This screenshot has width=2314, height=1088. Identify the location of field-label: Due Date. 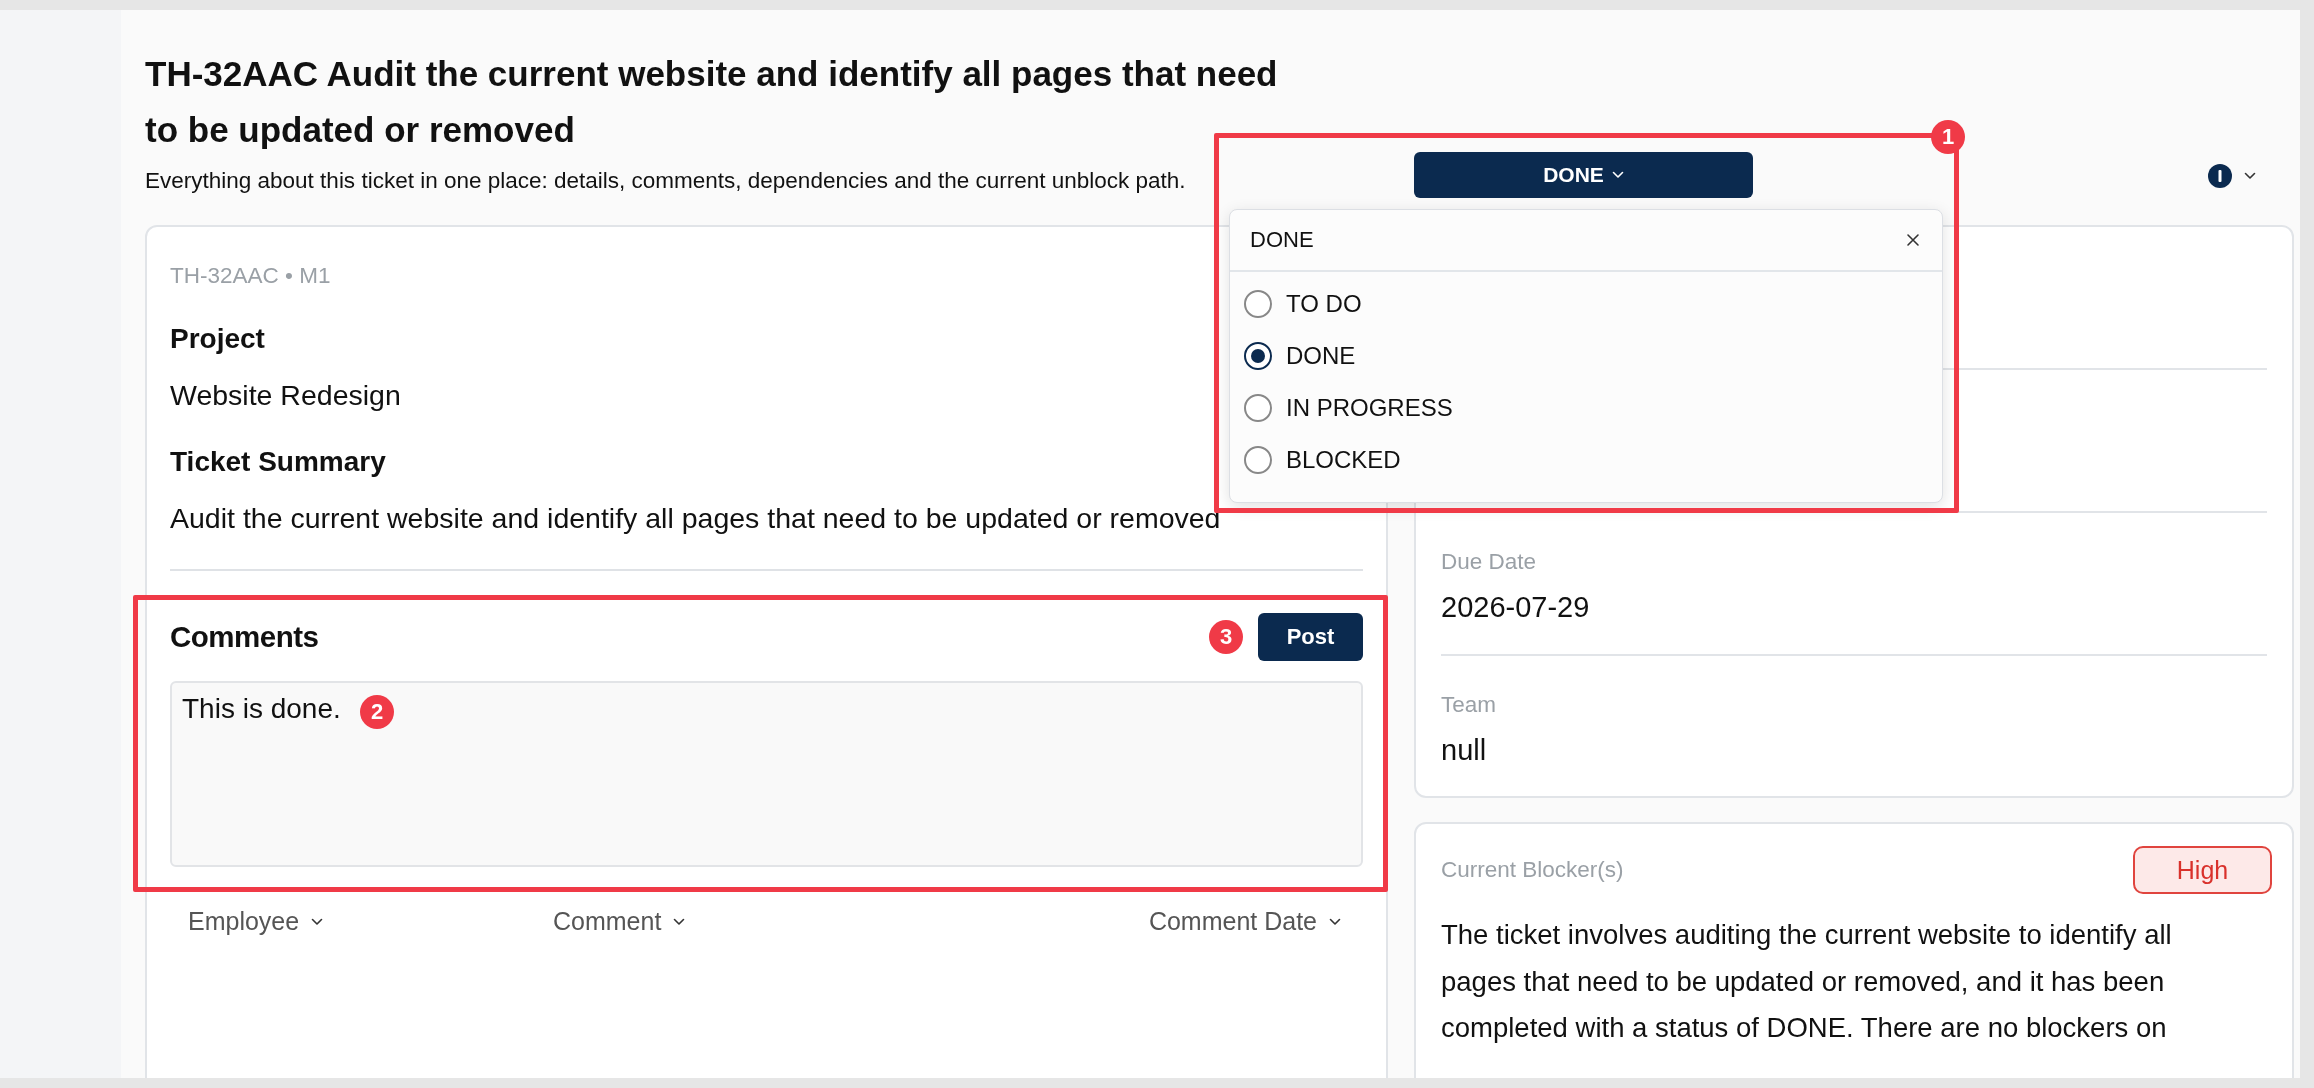
(1489, 562).